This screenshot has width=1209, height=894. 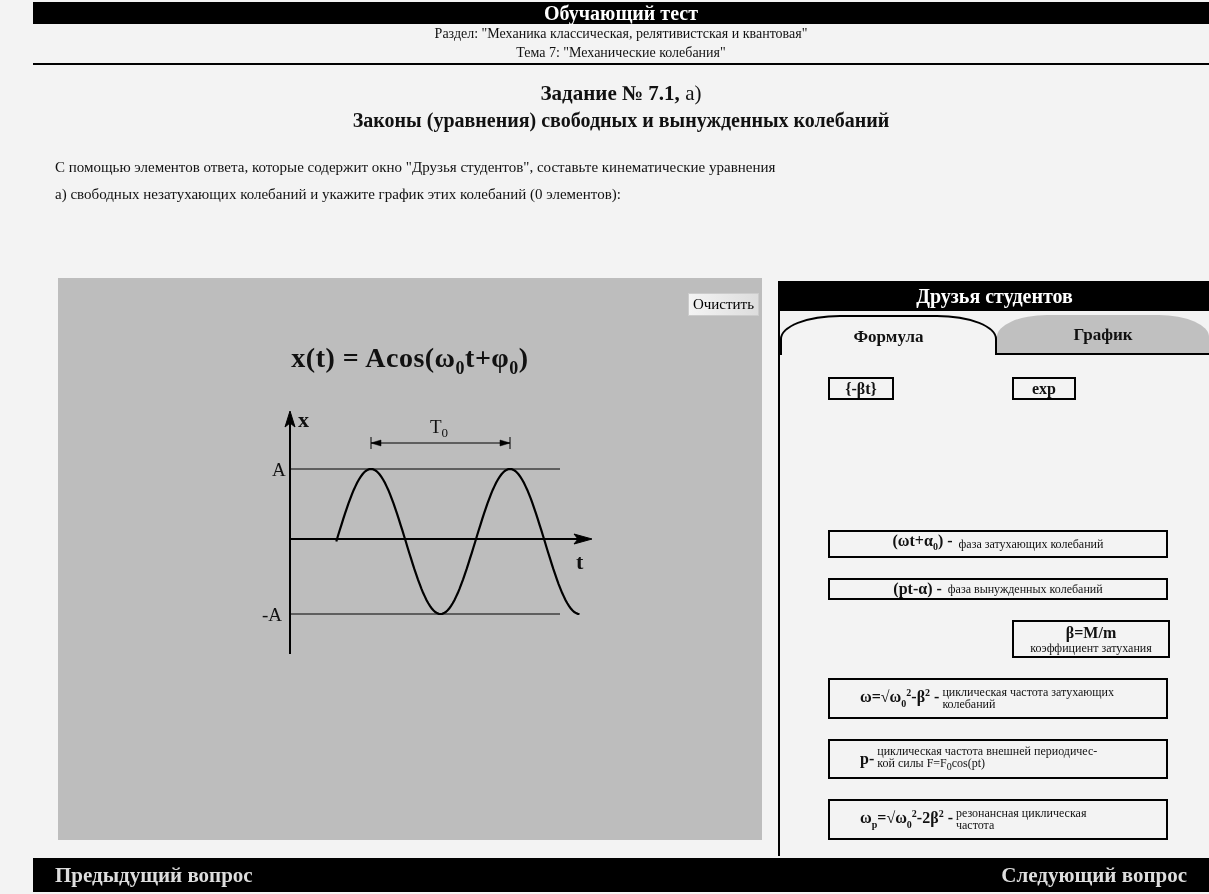 I want to click on topic-text: Тема 7: "Механические колебания", so click(x=621, y=53).